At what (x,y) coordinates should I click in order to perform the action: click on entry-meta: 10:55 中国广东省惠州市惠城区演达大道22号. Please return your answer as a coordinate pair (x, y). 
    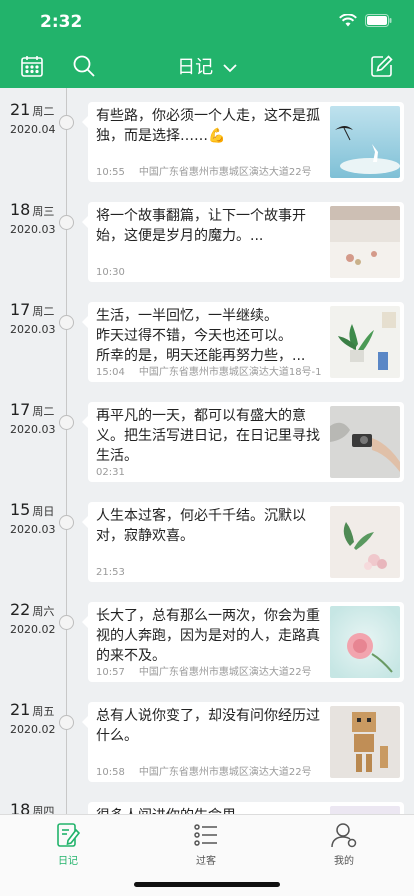
    Looking at the image, I should click on (204, 170).